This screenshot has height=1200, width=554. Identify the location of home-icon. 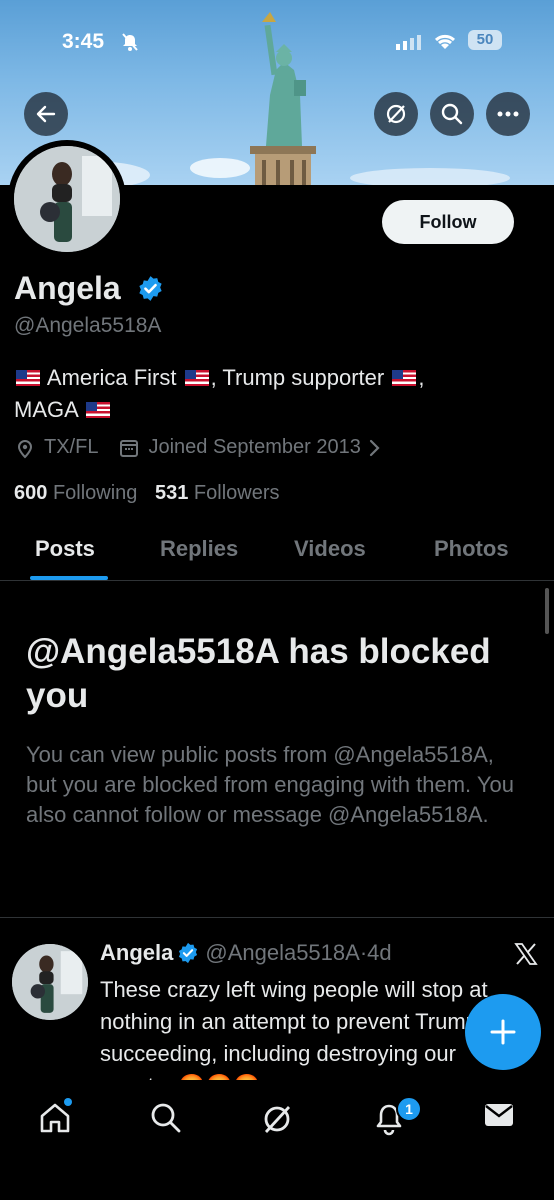
(55, 1118).